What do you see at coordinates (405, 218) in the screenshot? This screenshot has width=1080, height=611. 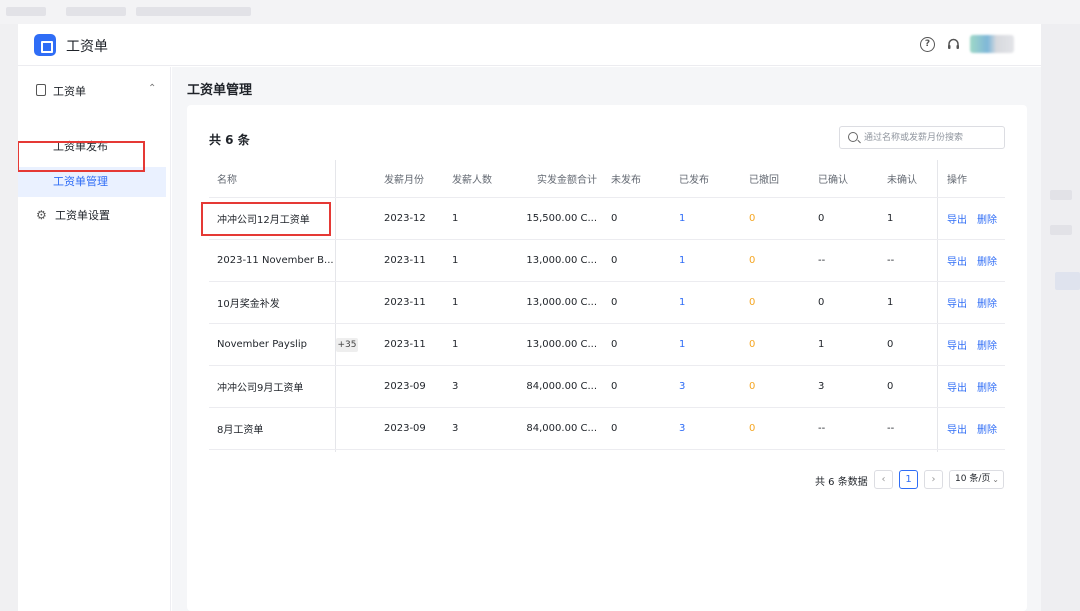 I see `row-month: 2023-12` at bounding box center [405, 218].